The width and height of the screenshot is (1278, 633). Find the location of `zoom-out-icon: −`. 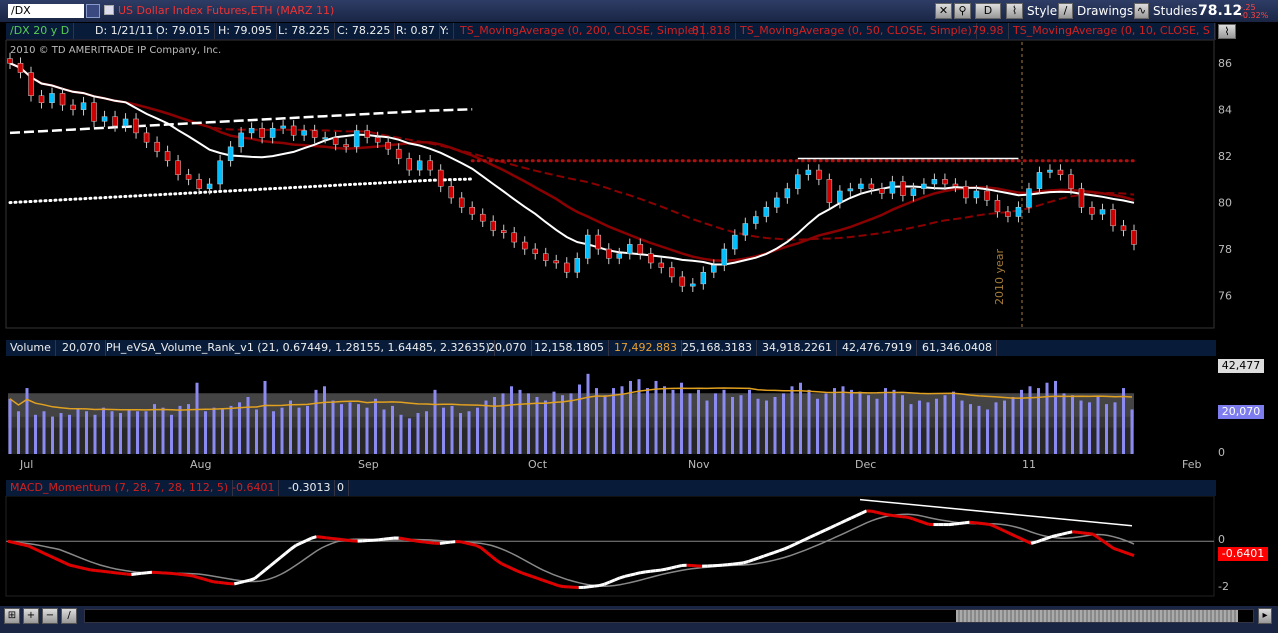

zoom-out-icon: − is located at coordinates (50, 616).